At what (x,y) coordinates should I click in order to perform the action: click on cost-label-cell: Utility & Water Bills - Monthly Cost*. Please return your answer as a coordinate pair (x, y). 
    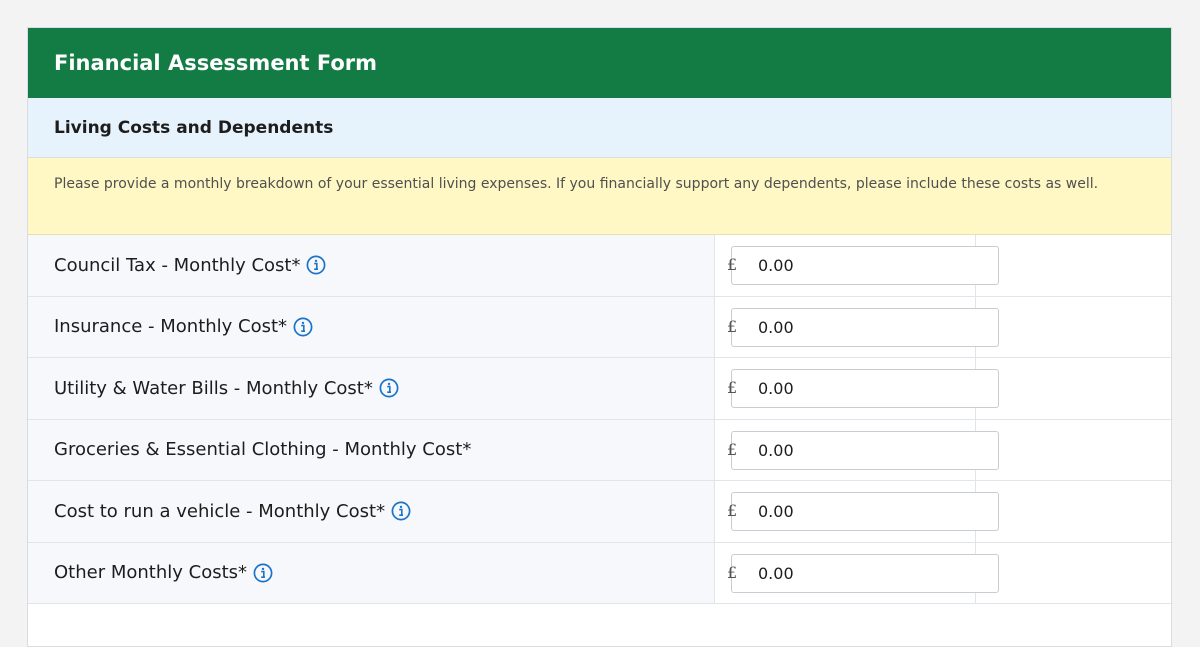
    Looking at the image, I should click on (371, 388).